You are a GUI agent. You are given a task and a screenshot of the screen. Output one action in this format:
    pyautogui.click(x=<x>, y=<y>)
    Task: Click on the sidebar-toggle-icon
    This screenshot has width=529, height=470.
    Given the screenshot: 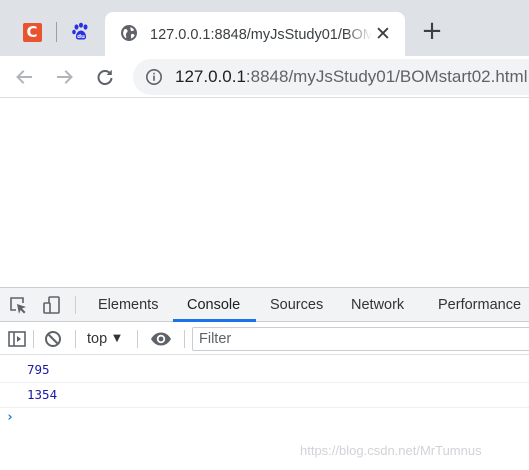 What is the action you would take?
    pyautogui.click(x=17, y=339)
    